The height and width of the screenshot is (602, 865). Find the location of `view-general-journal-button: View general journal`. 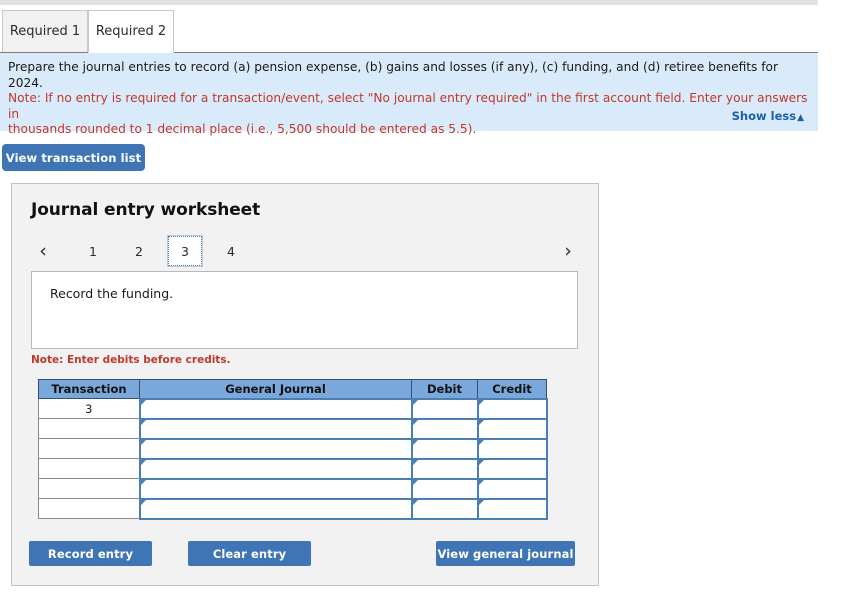

view-general-journal-button: View general journal is located at coordinates (505, 553).